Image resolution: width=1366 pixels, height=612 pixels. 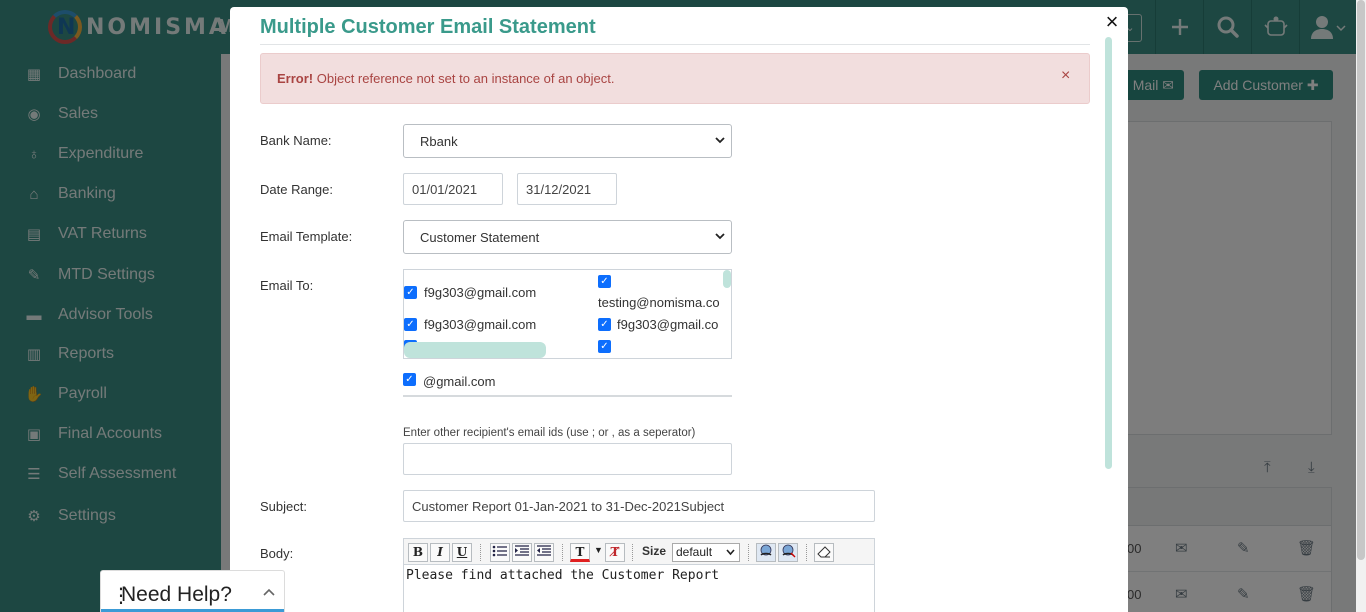 What do you see at coordinates (567, 141) in the screenshot?
I see `bank-name-select: Rbank` at bounding box center [567, 141].